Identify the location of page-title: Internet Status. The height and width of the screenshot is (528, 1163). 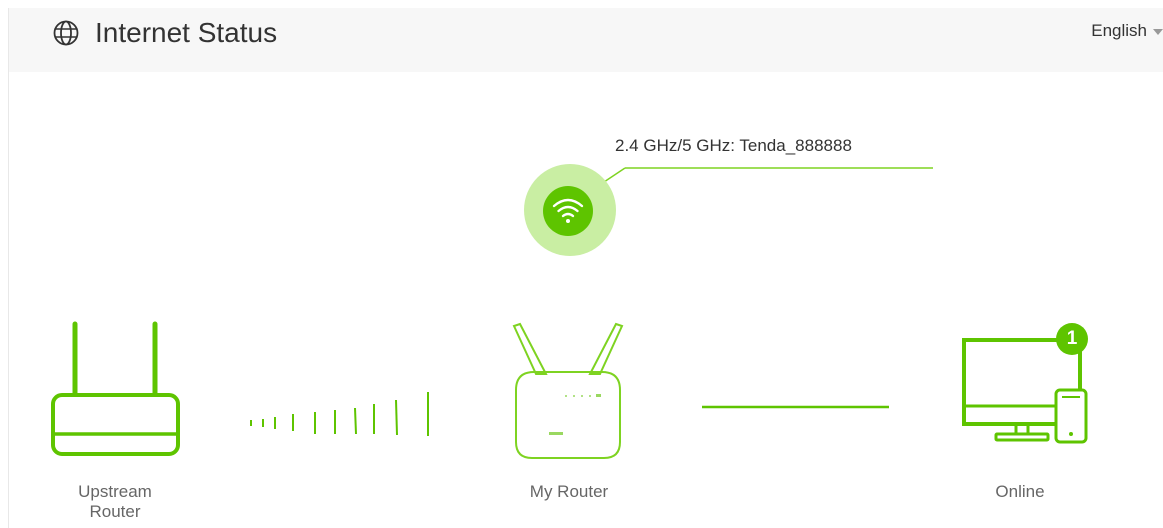
(186, 32).